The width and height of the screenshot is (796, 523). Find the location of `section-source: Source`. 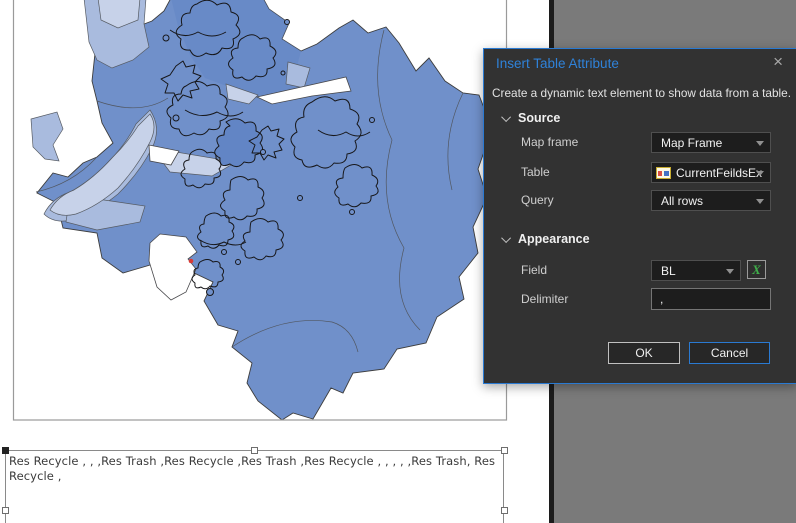

section-source: Source is located at coordinates (531, 118).